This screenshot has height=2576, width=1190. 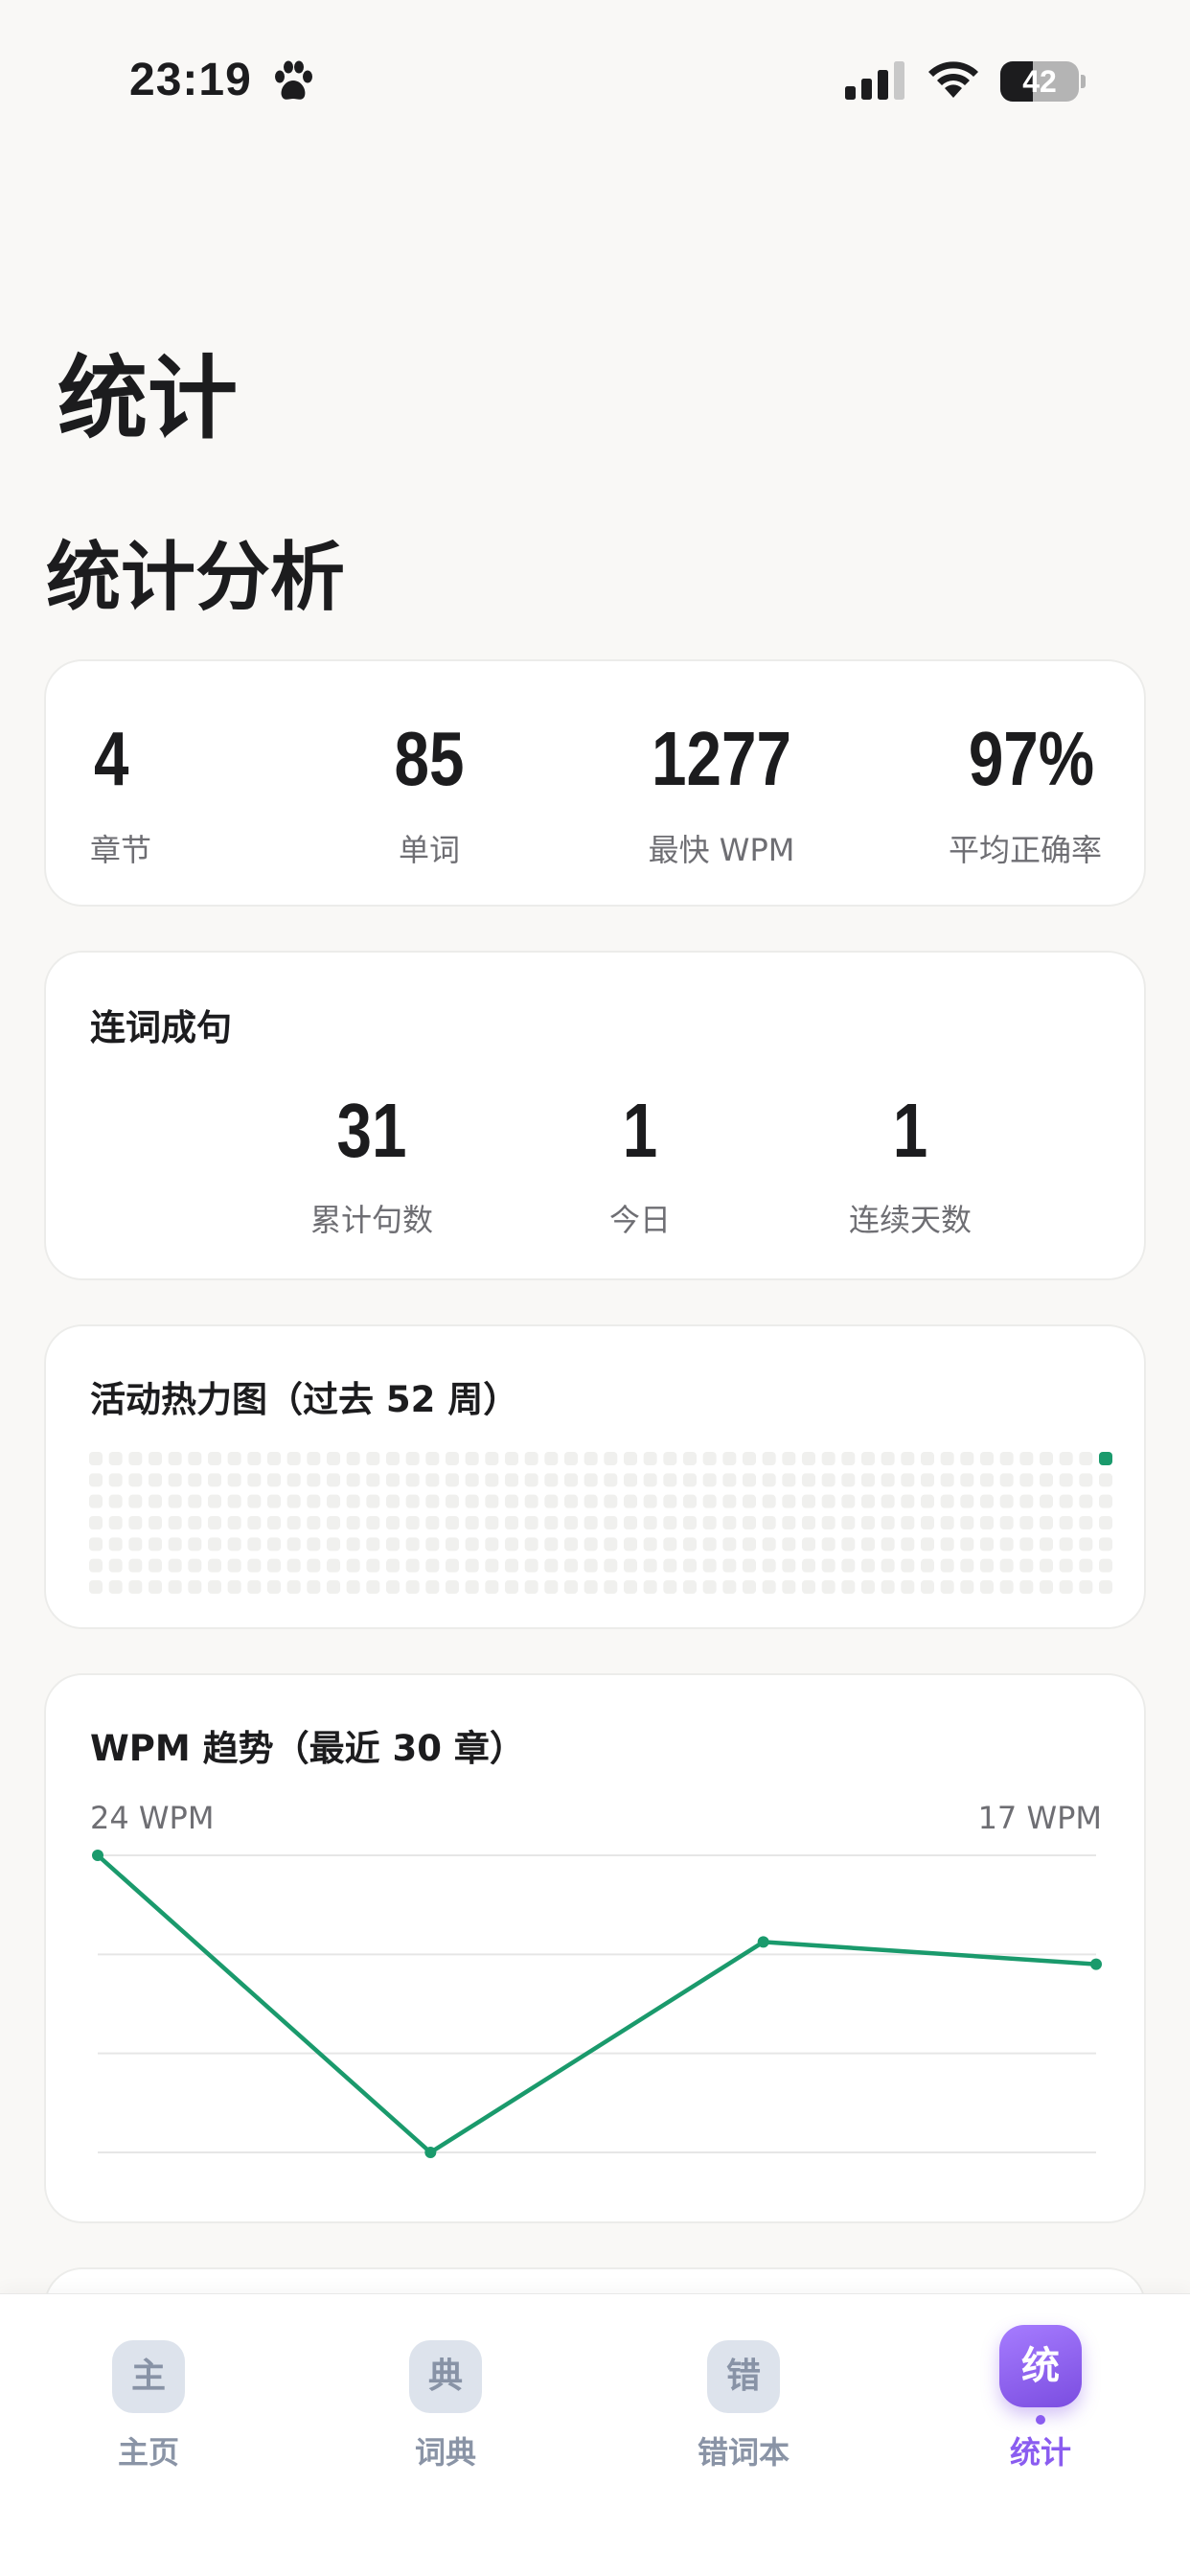 What do you see at coordinates (1040, 2420) in the screenshot?
I see `active-tab-indicator` at bounding box center [1040, 2420].